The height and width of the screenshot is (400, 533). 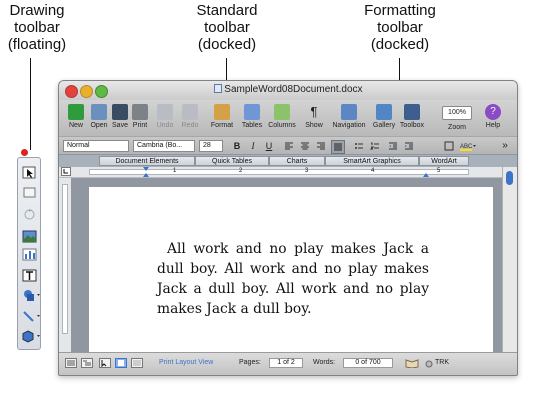 I want to click on ruler-number: 1, so click(x=175, y=171).